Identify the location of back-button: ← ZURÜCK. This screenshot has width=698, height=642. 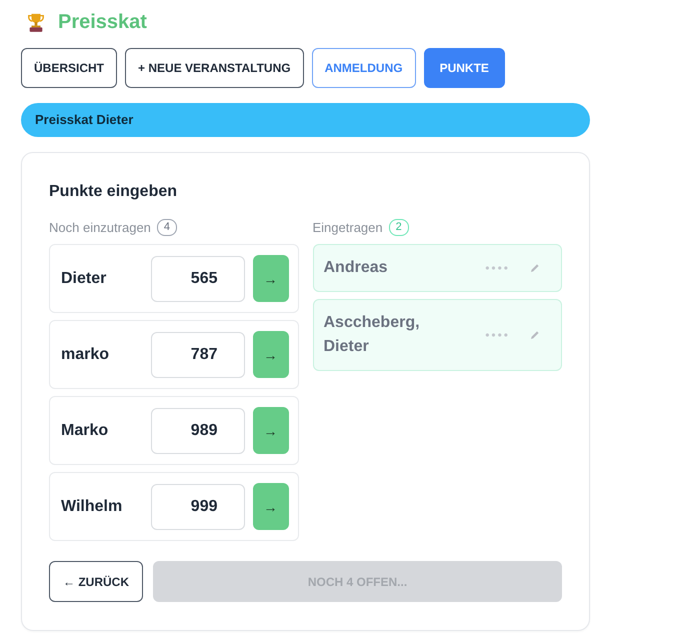
(96, 581).